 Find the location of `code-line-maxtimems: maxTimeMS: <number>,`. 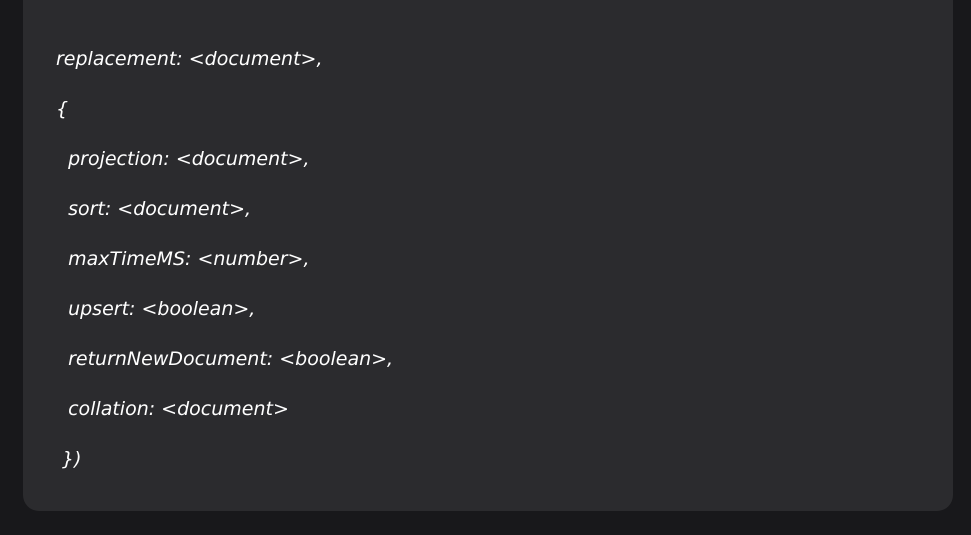

code-line-maxtimems: maxTimeMS: <number>, is located at coordinates (183, 259).